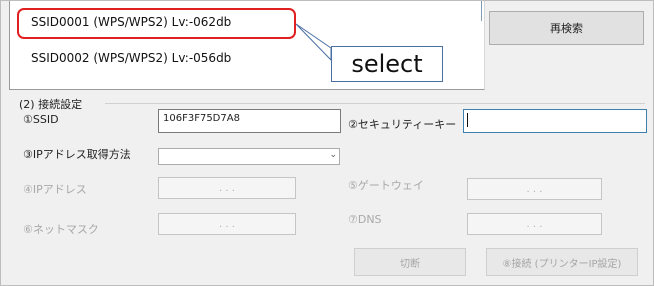 The image size is (654, 286). Describe the element at coordinates (365, 219) in the screenshot. I see `dns-label: ⑦DNS` at that location.